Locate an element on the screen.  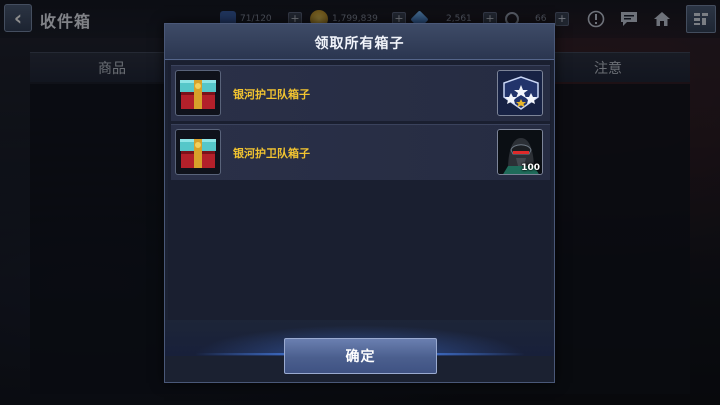
reward-quantity: 100 is located at coordinates (530, 168).